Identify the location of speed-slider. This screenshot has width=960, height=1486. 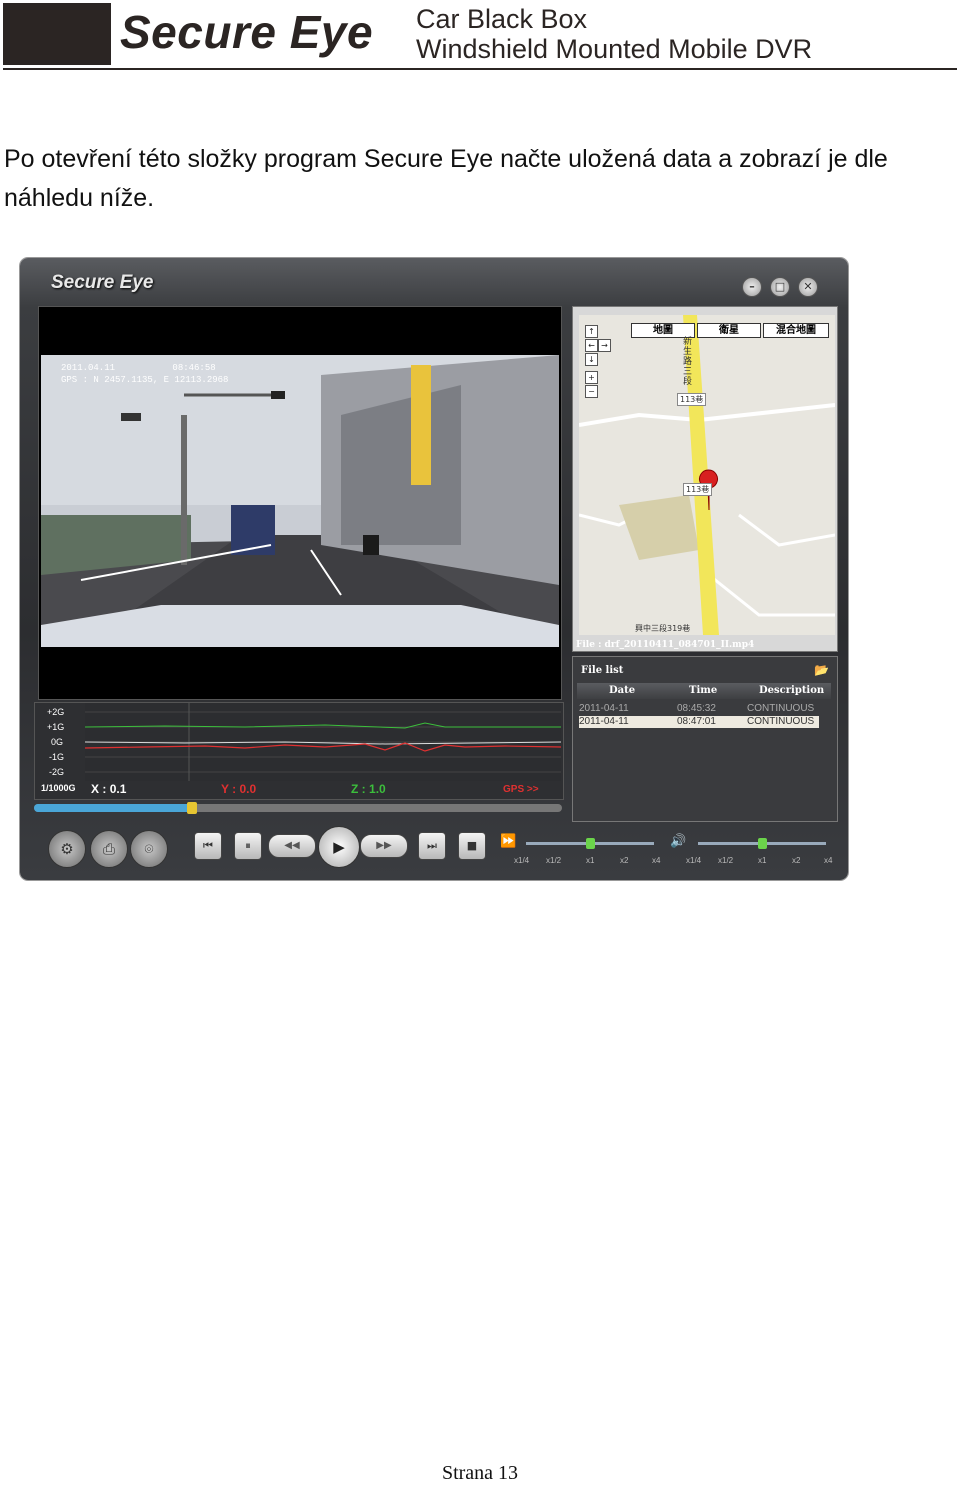
(590, 843).